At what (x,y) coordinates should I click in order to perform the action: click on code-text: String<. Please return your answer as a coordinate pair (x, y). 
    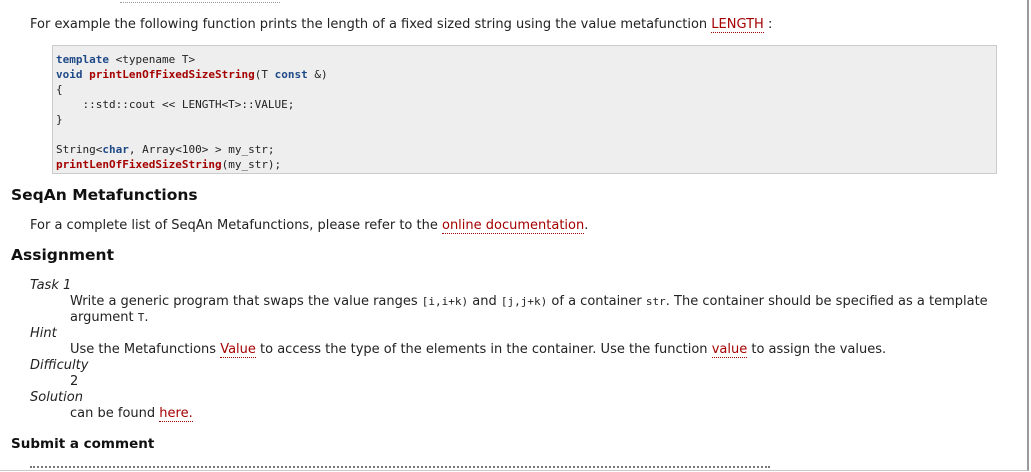
    Looking at the image, I should click on (79, 149).